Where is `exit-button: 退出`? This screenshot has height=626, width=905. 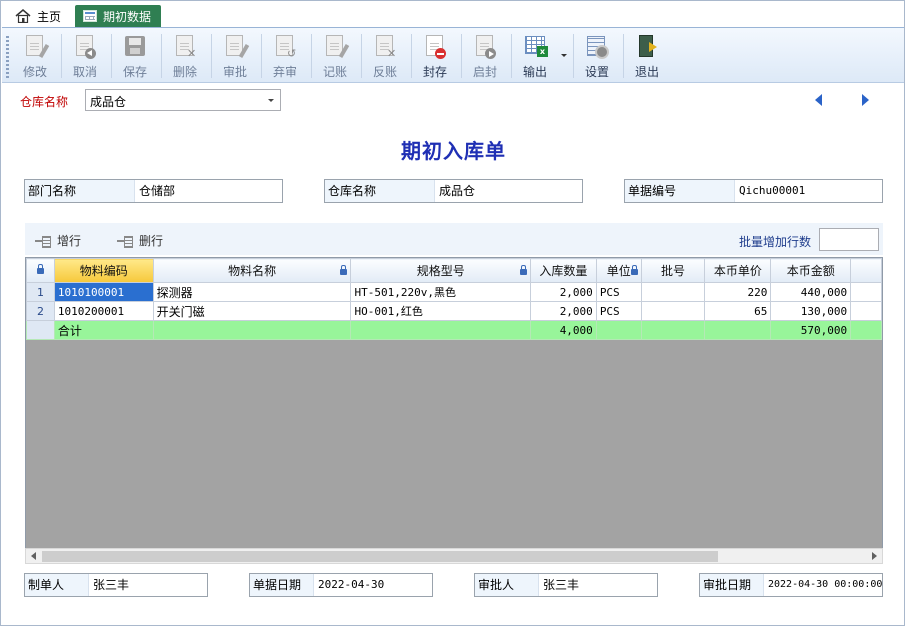 exit-button: 退出 is located at coordinates (647, 56).